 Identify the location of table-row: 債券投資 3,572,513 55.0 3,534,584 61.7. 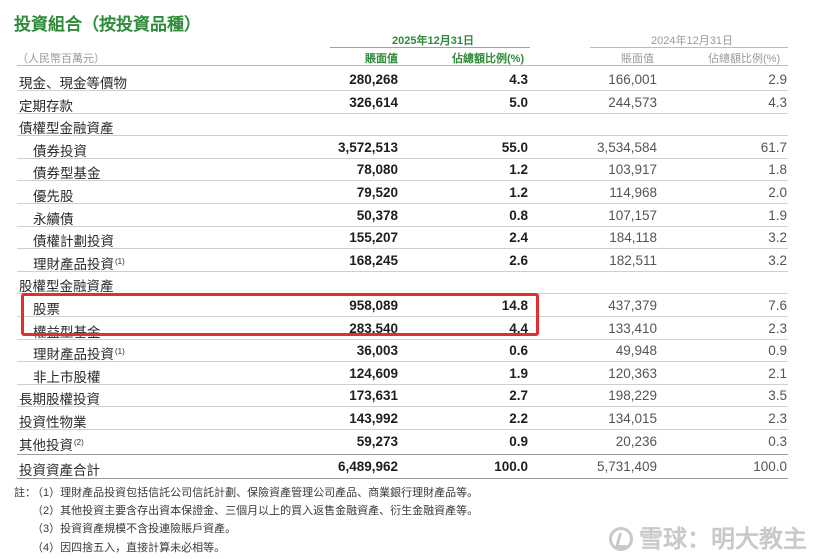
(412, 148).